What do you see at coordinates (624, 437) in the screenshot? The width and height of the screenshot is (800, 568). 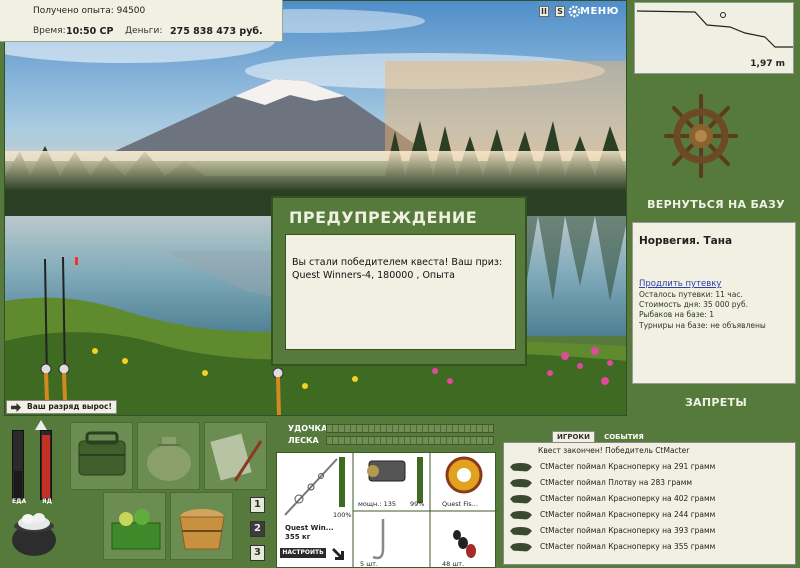 I see `tab-events: СОБЫТИЯ` at bounding box center [624, 437].